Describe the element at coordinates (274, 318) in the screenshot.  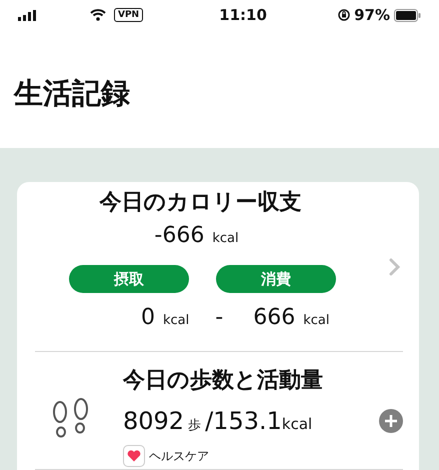
I see `burned-value: 666` at that location.